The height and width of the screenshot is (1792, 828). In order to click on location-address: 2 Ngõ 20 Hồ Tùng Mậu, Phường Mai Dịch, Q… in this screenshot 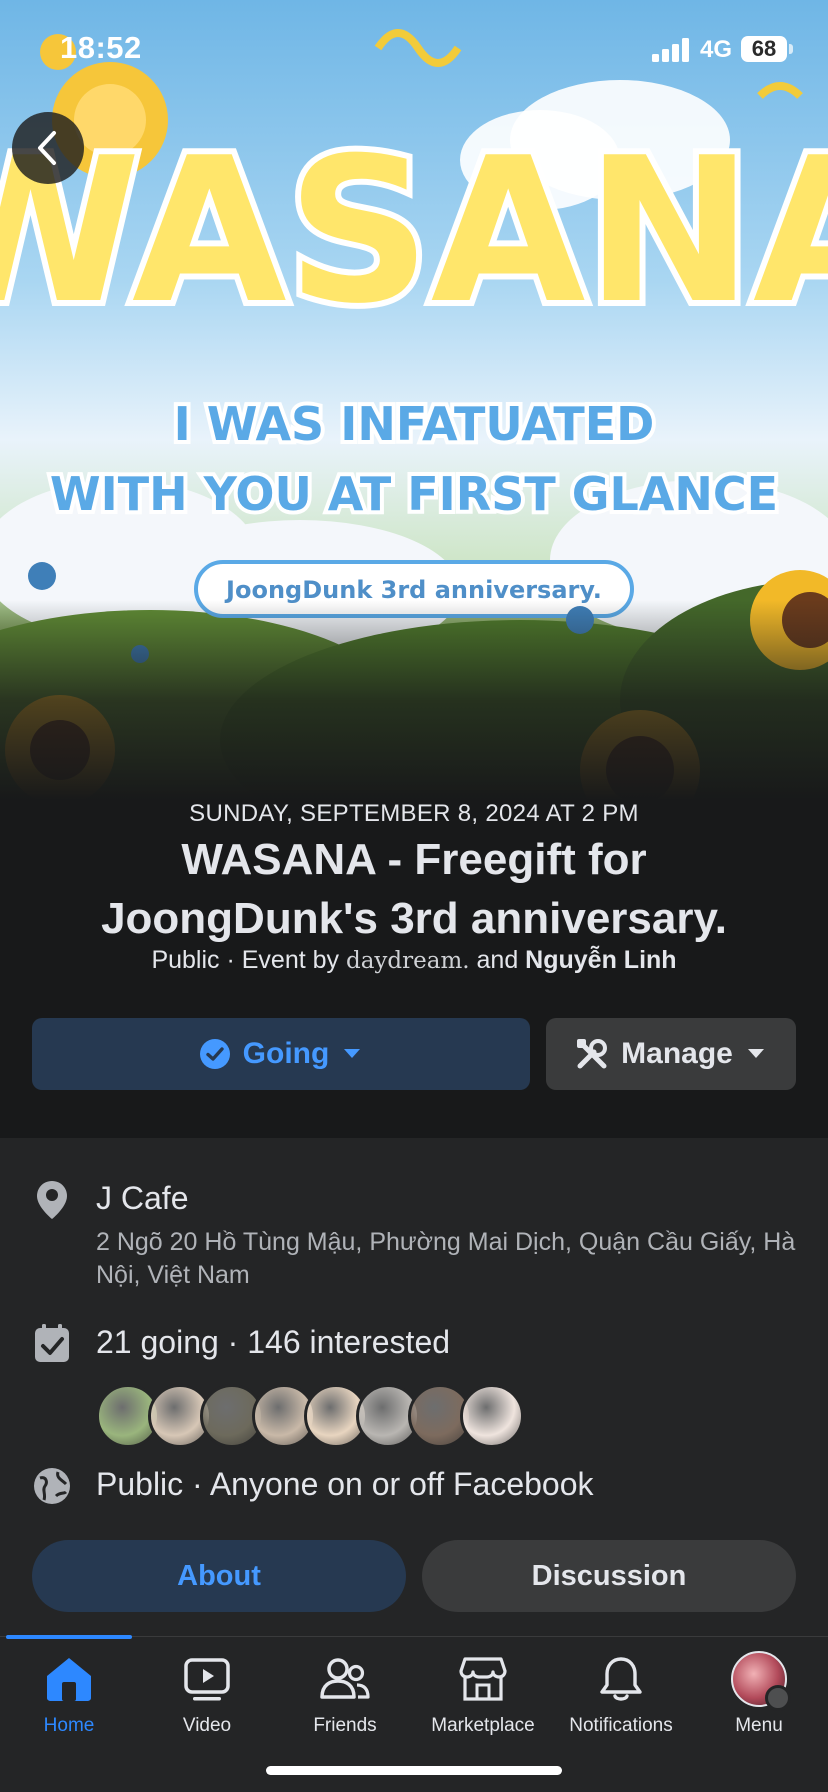, I will do `click(451, 1259)`.